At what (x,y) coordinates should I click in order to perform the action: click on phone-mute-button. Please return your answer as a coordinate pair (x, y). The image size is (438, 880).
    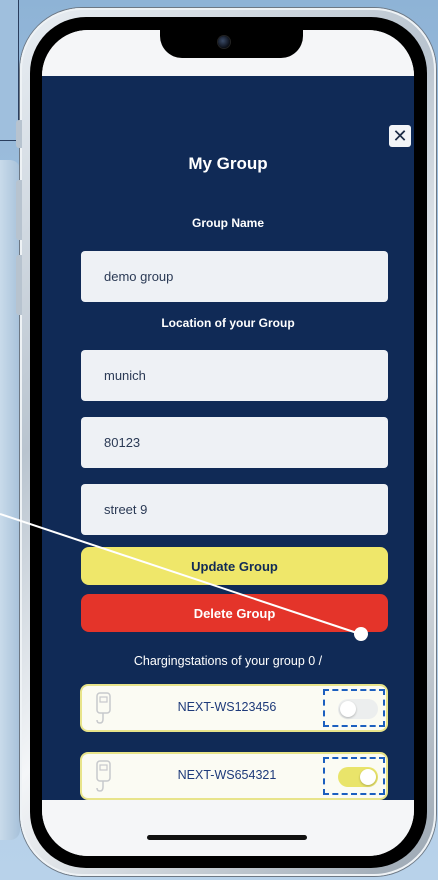
    Looking at the image, I should click on (19, 134).